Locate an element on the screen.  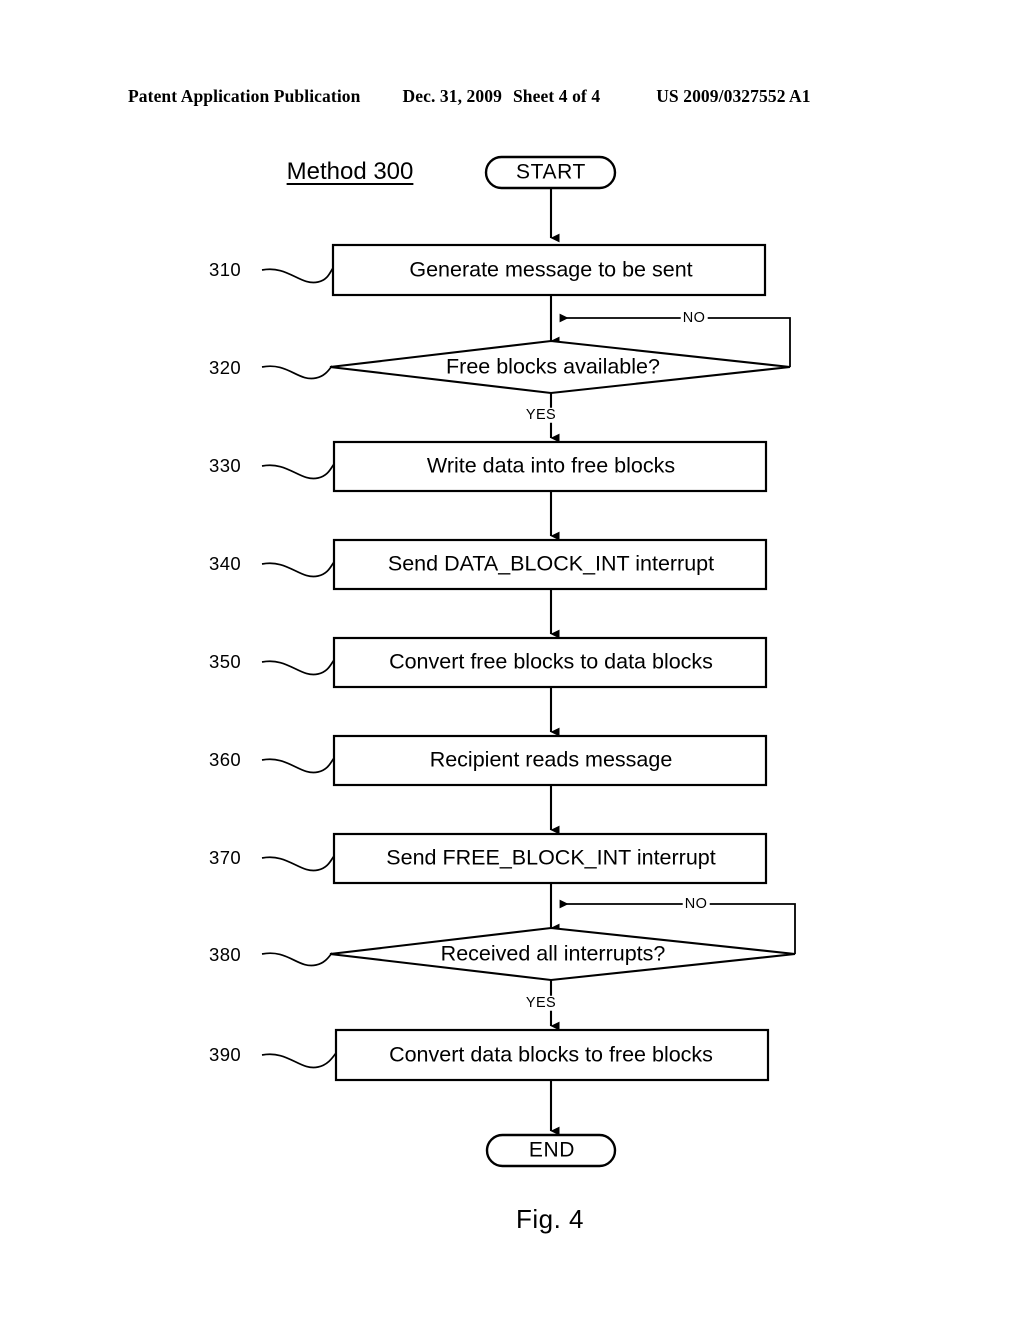
node-390-label: Convert data blocks to free blocks is located at coordinates (551, 1054).